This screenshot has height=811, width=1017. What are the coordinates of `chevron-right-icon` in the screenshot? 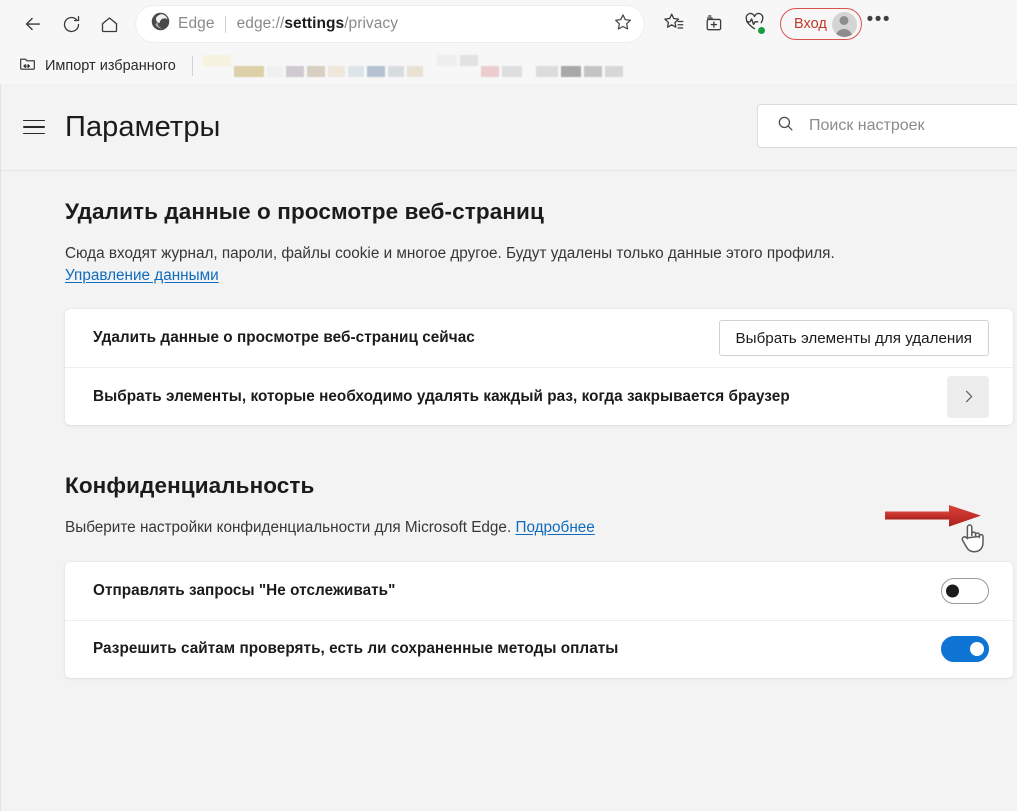 It's located at (968, 396).